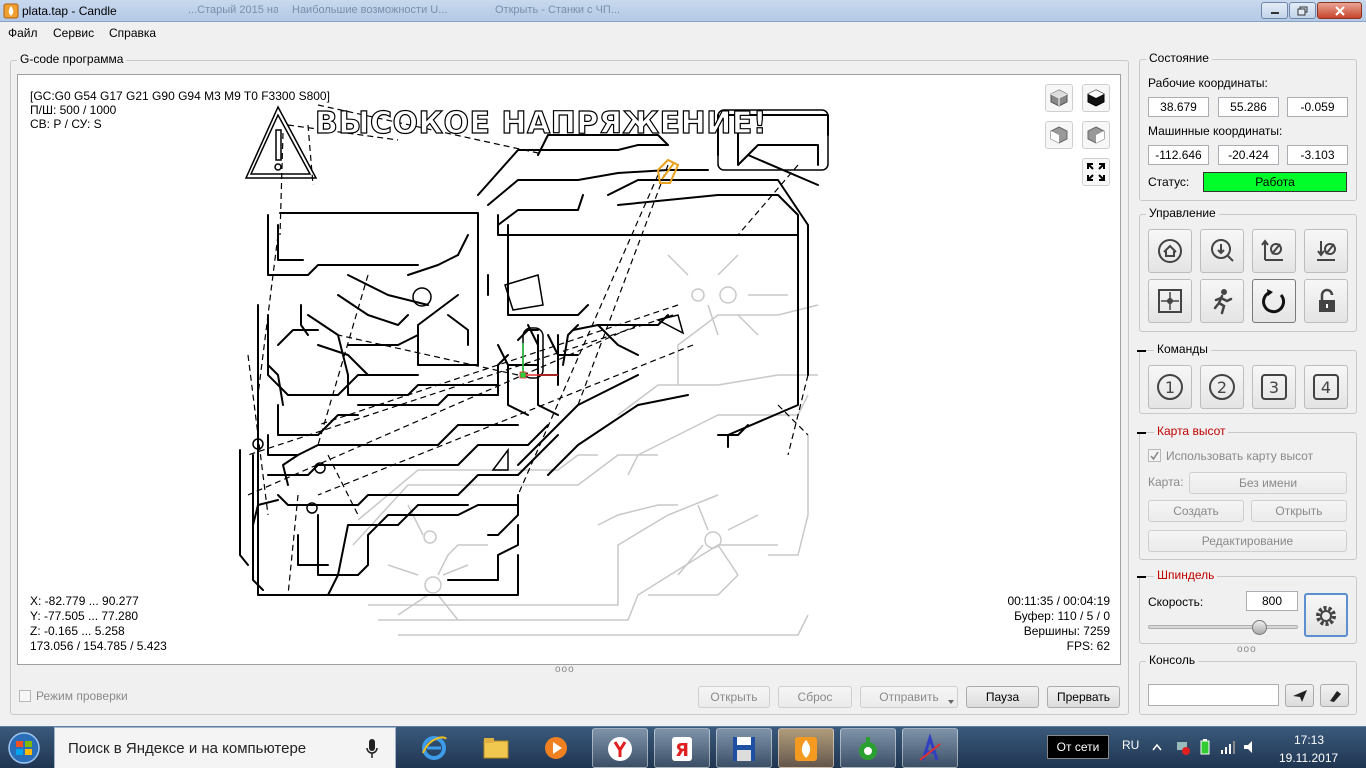 The height and width of the screenshot is (768, 1366). Describe the element at coordinates (1169, 182) in the screenshot. I see `status-label: Статус:` at that location.